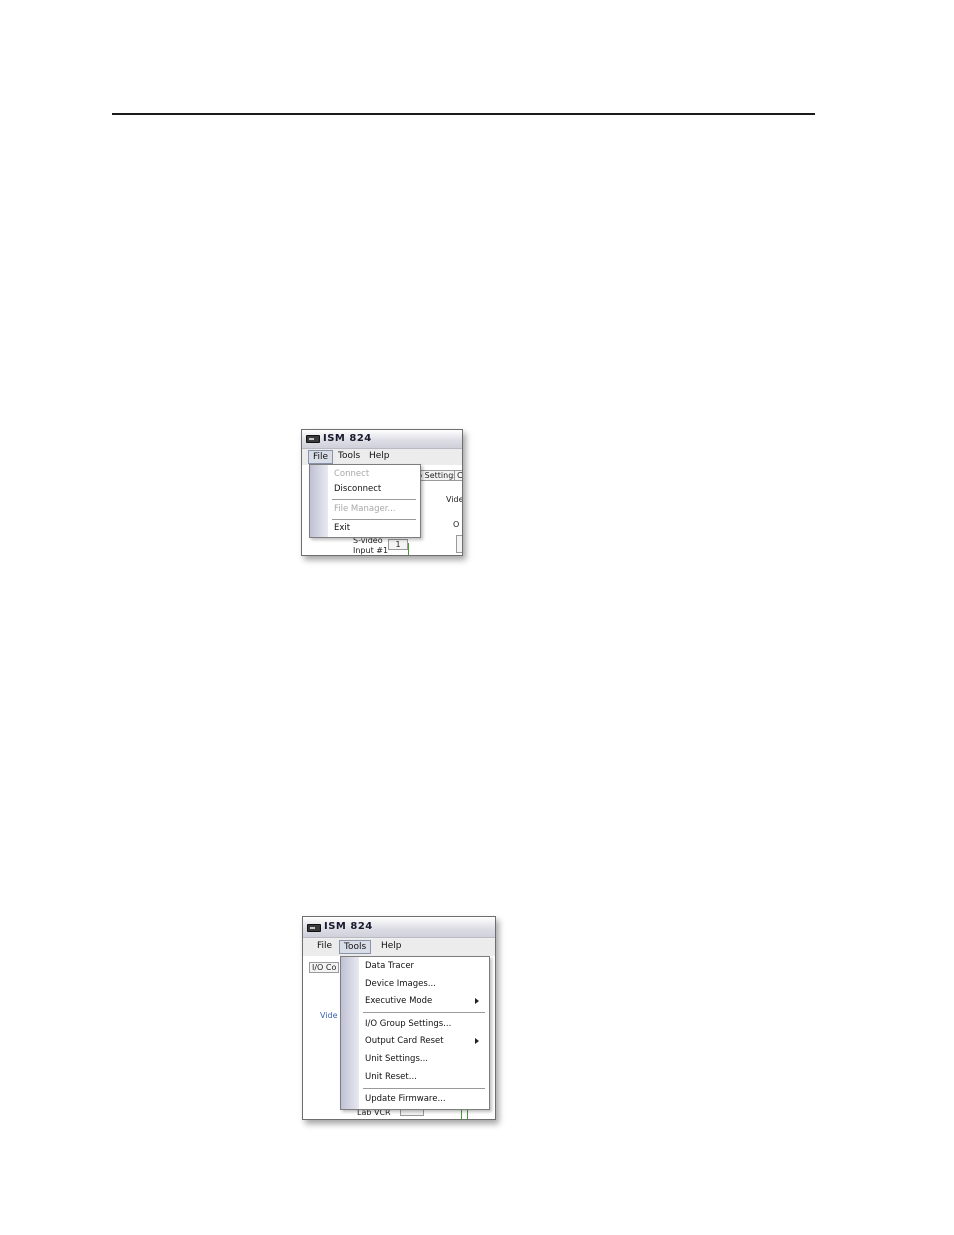 The image size is (954, 1235). Describe the element at coordinates (456, 524) in the screenshot. I see `output-label-fragment: O` at that location.